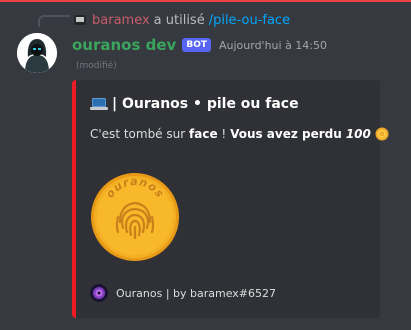  I want to click on result-value: face, so click(203, 134).